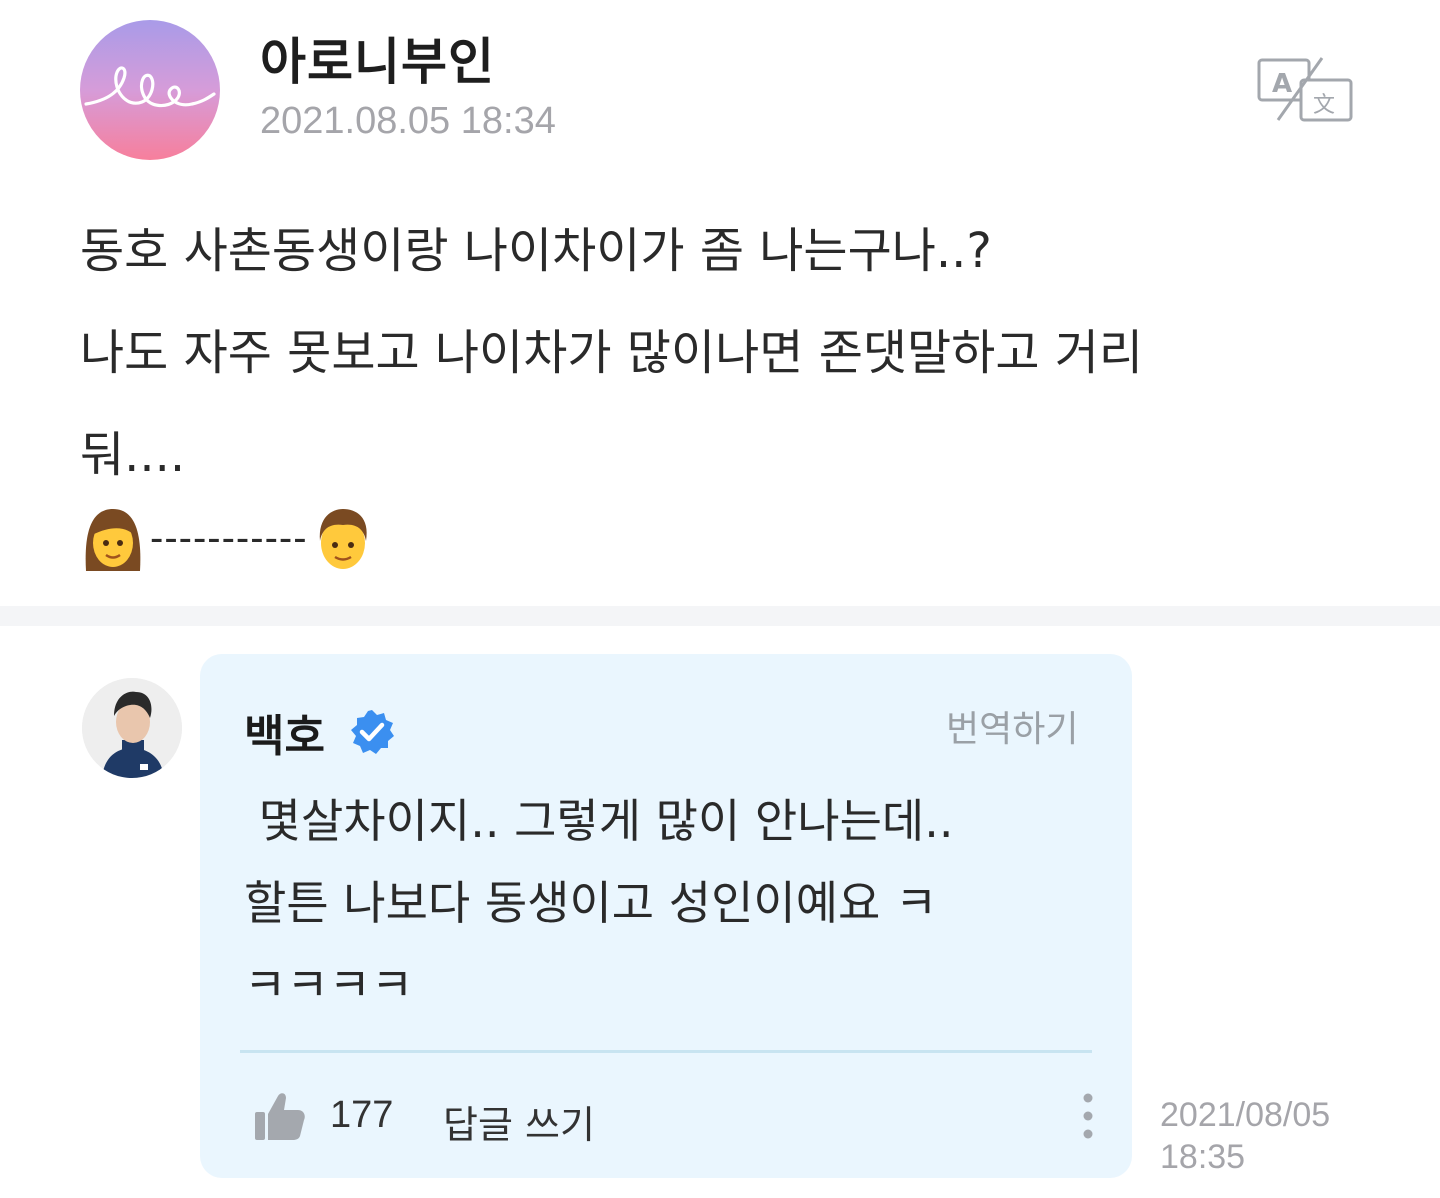 The height and width of the screenshot is (1198, 1440). Describe the element at coordinates (519, 1121) in the screenshot. I see `reply-button: 답글 쓰기` at that location.